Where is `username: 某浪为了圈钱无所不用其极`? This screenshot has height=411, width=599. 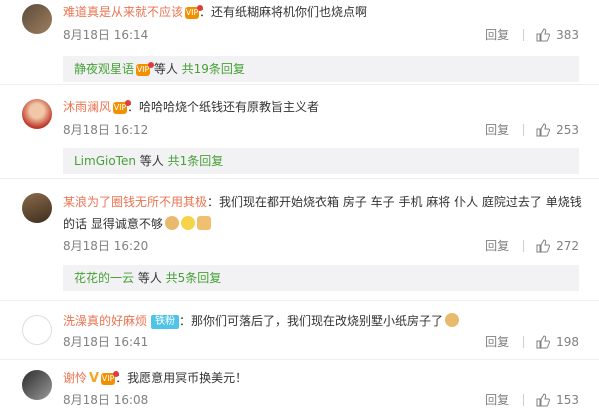
username: 某浪为了圈钱无所不用其极 is located at coordinates (135, 202).